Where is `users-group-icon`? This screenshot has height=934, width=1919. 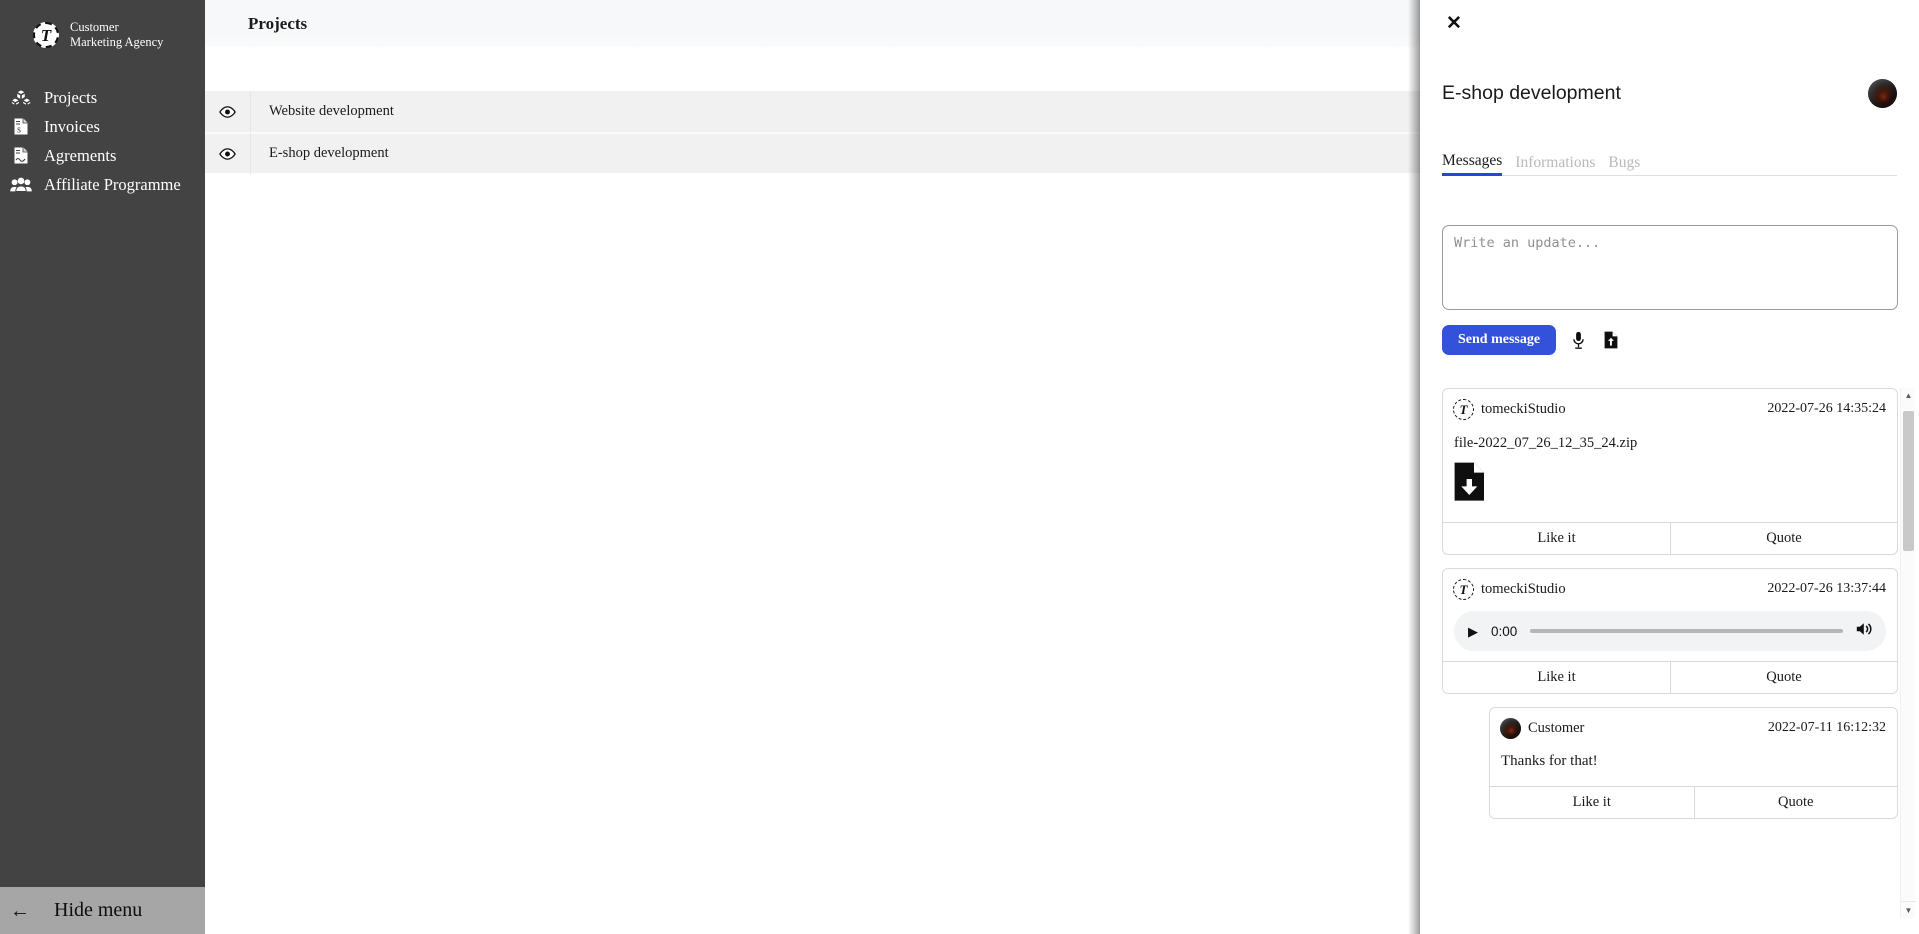 users-group-icon is located at coordinates (21, 185).